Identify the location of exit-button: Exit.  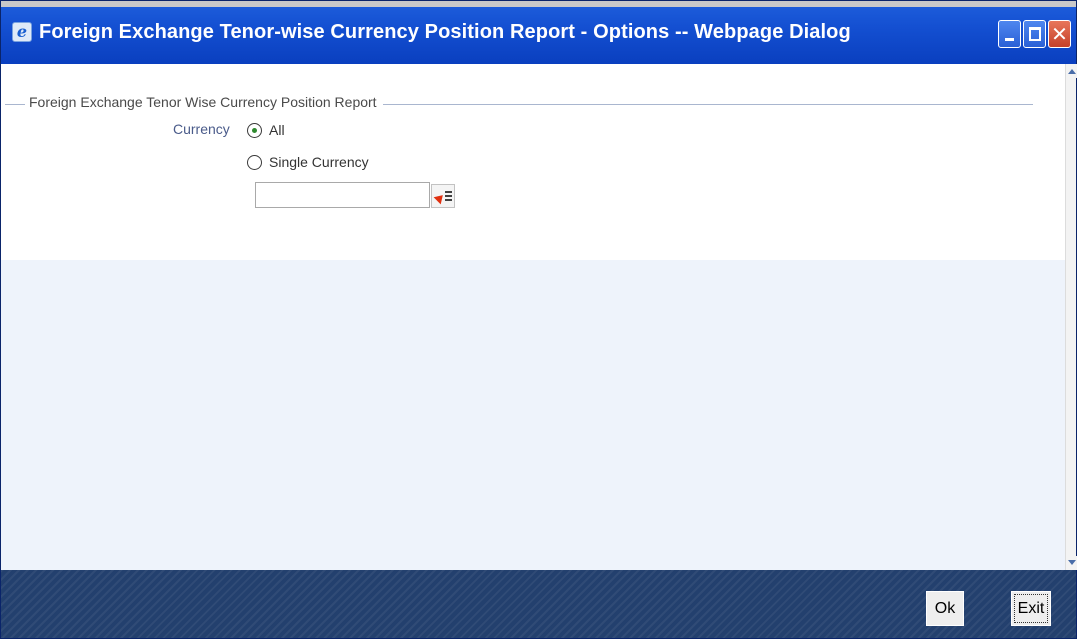
(1031, 608).